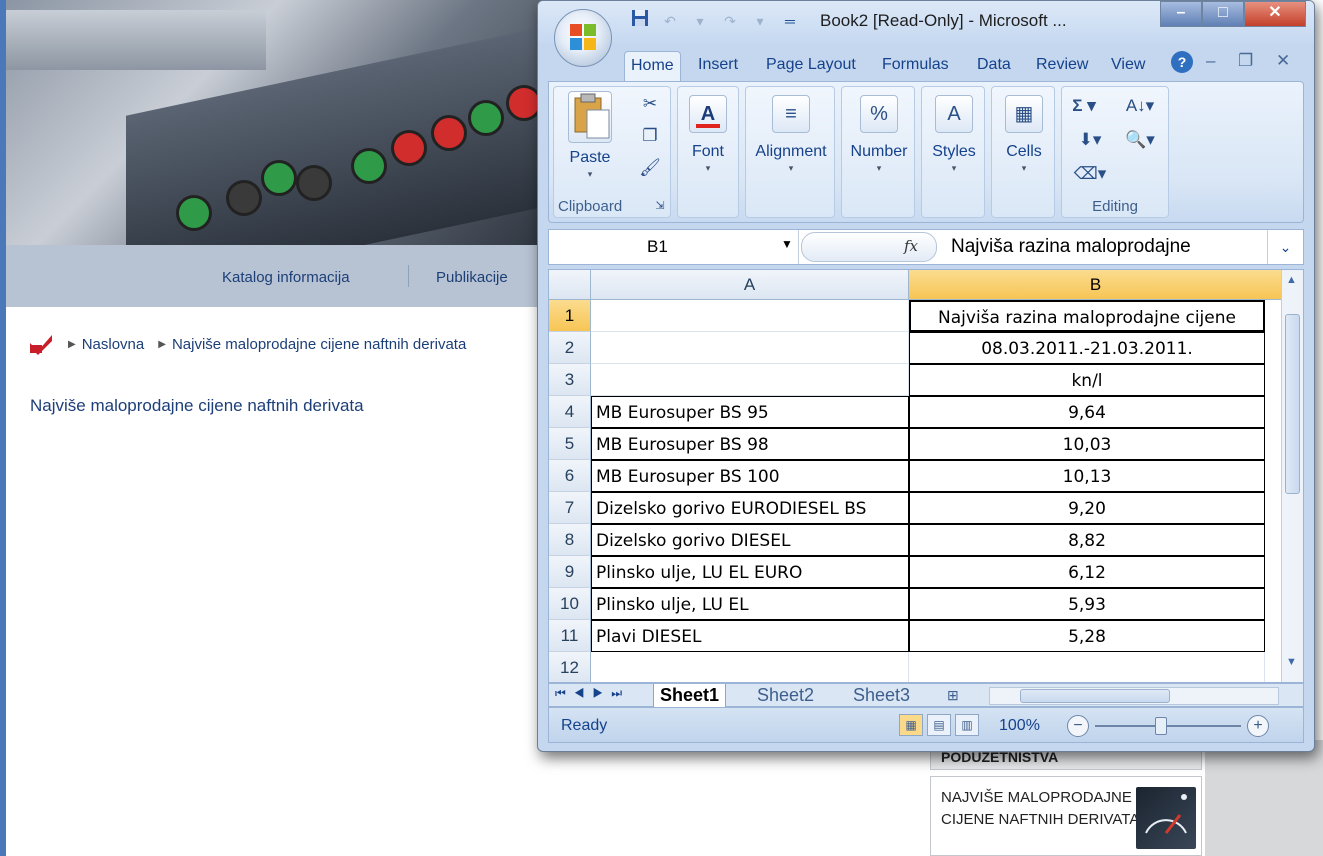  What do you see at coordinates (1210, 61) in the screenshot?
I see `workbook-minimize-icon: –` at bounding box center [1210, 61].